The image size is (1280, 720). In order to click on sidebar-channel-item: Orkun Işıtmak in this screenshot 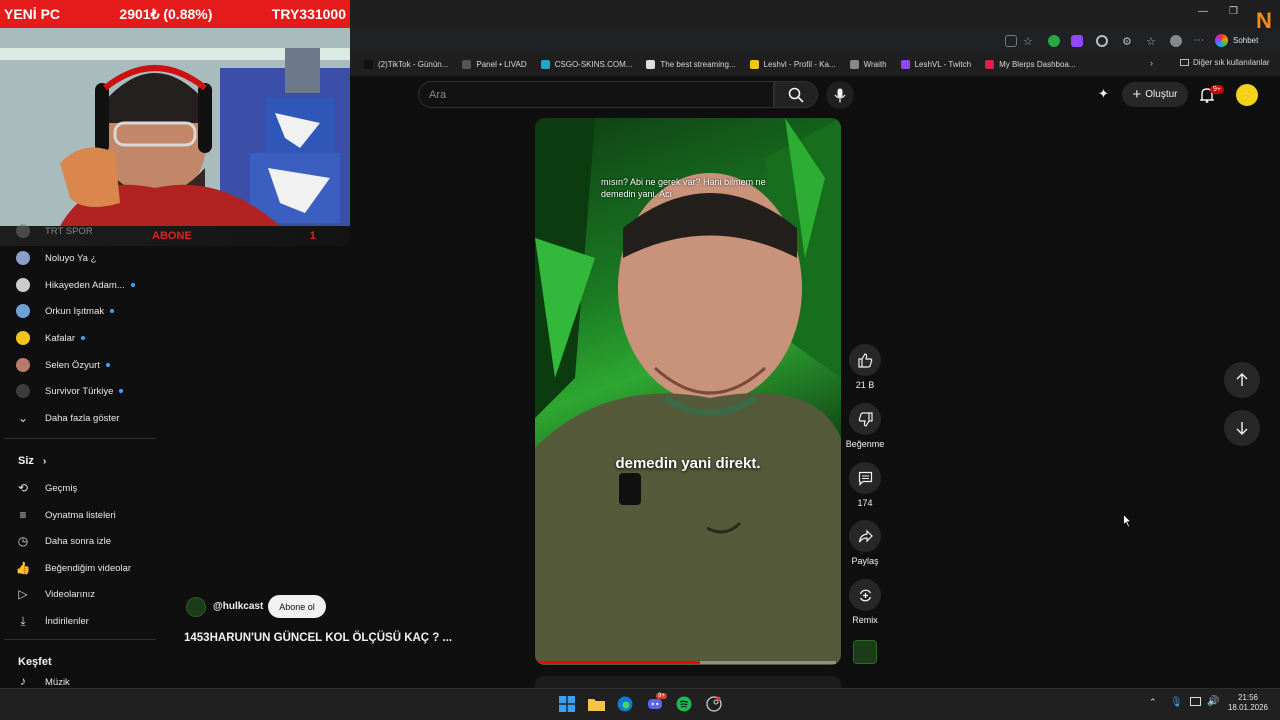, I will do `click(84, 311)`.